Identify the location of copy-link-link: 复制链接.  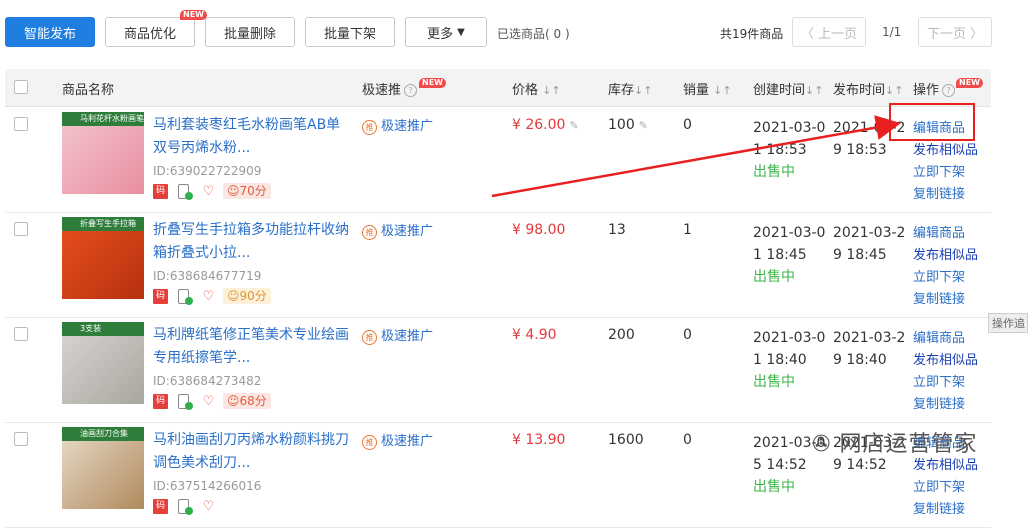
(945, 510).